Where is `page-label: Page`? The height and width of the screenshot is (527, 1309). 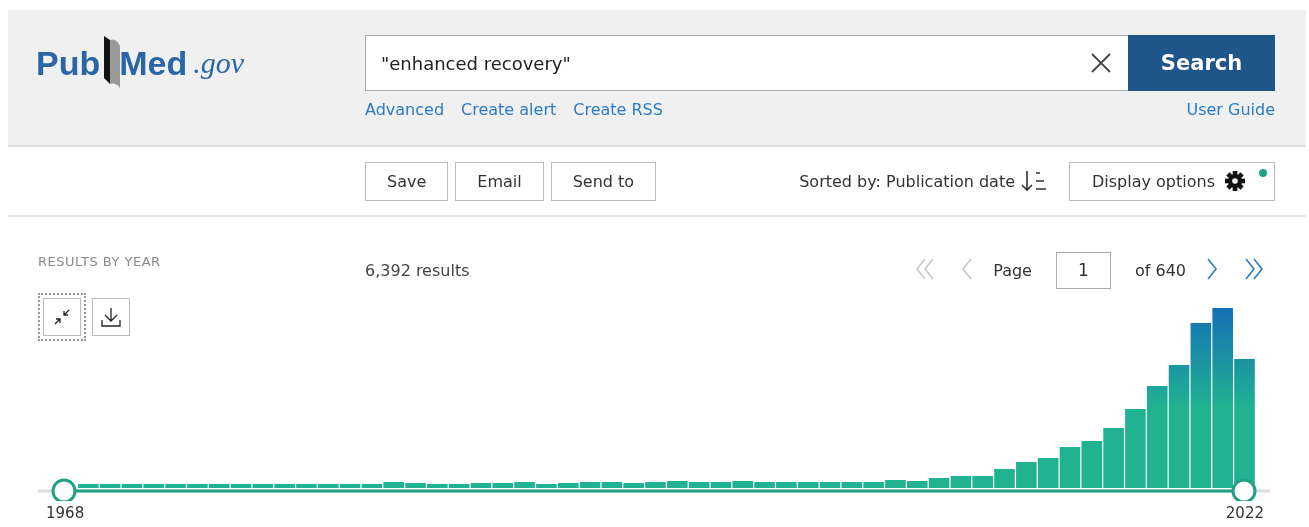 page-label: Page is located at coordinates (1012, 270).